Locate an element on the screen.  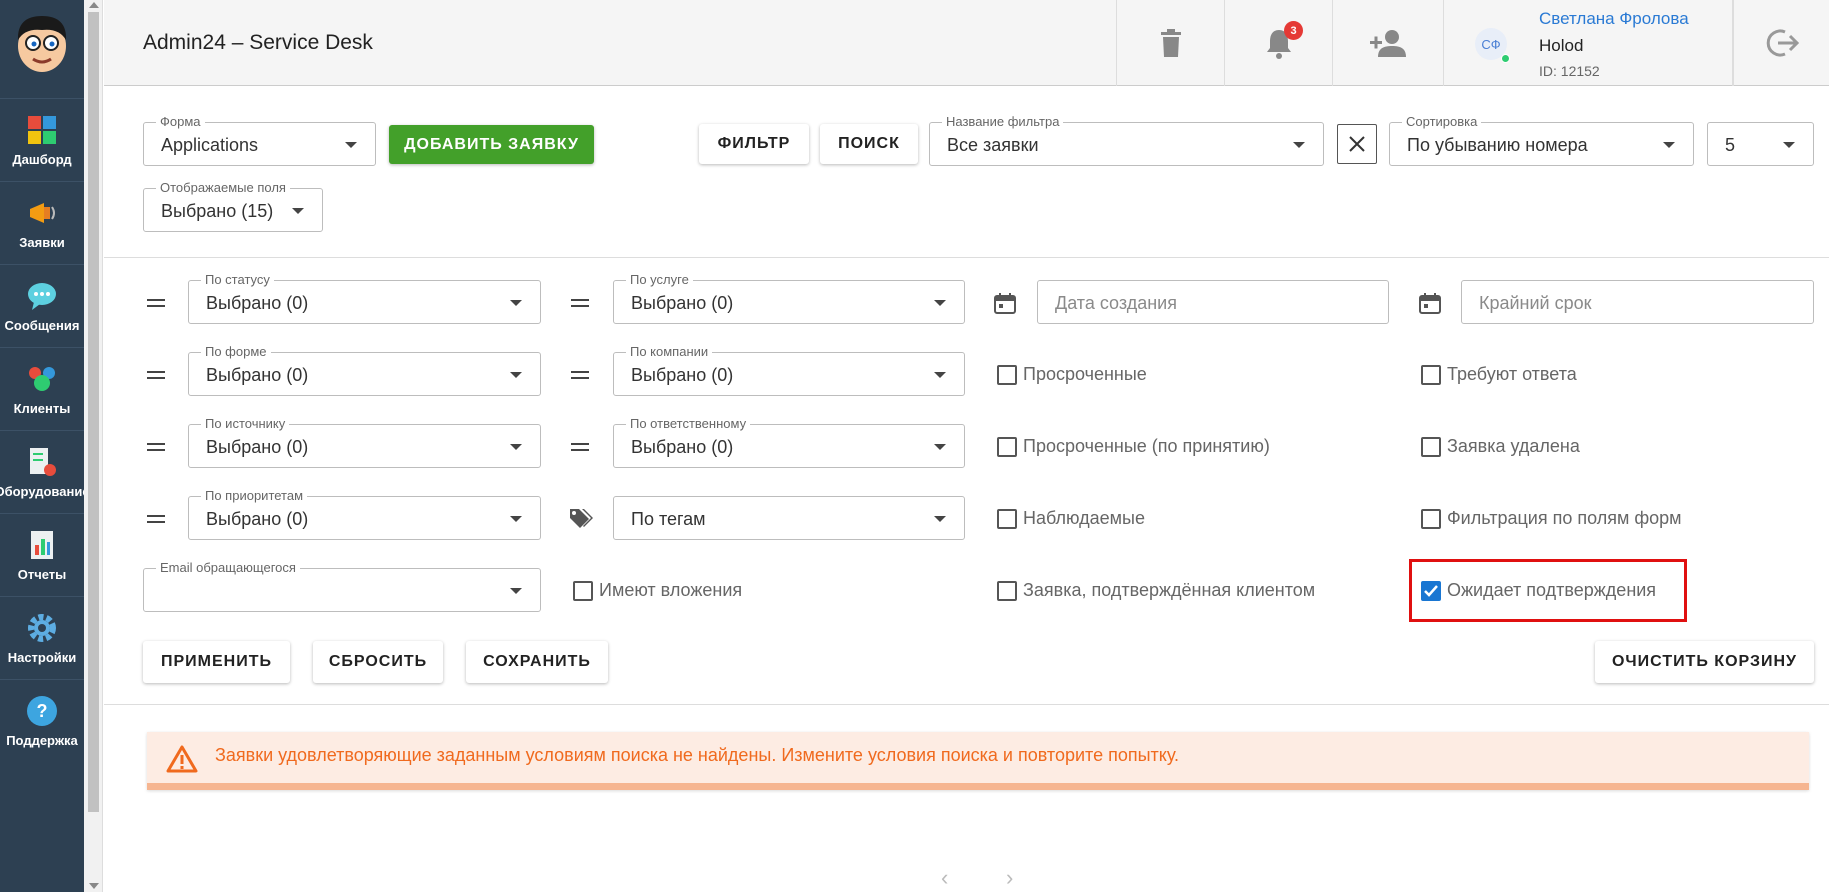
email-label: Email обращающегося is located at coordinates (228, 568).